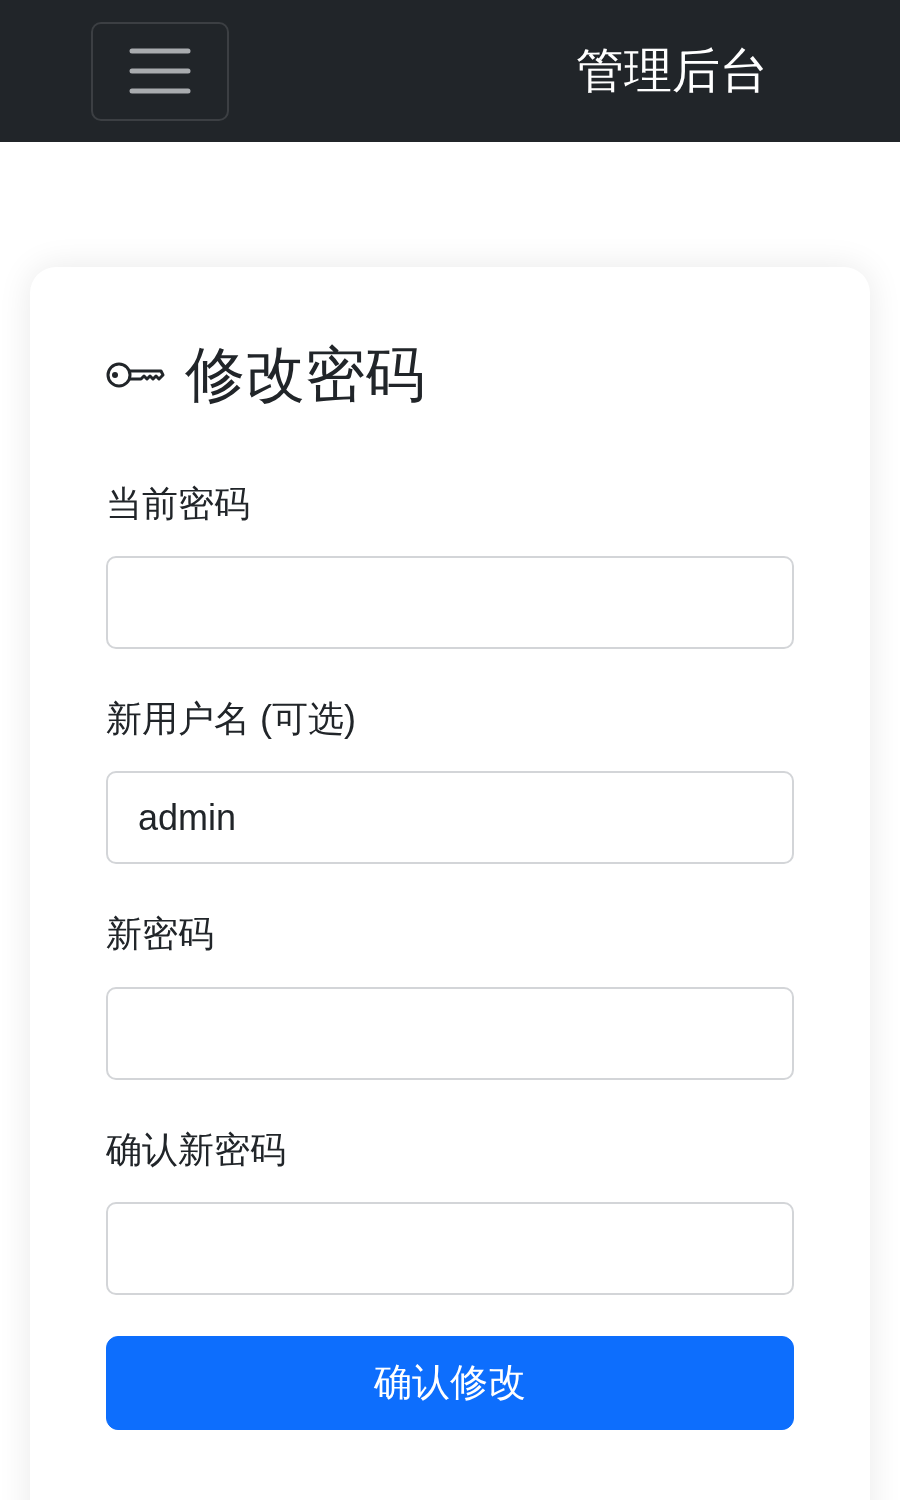 The width and height of the screenshot is (900, 1500). I want to click on field-label: 新用户名 (可选), so click(231, 719).